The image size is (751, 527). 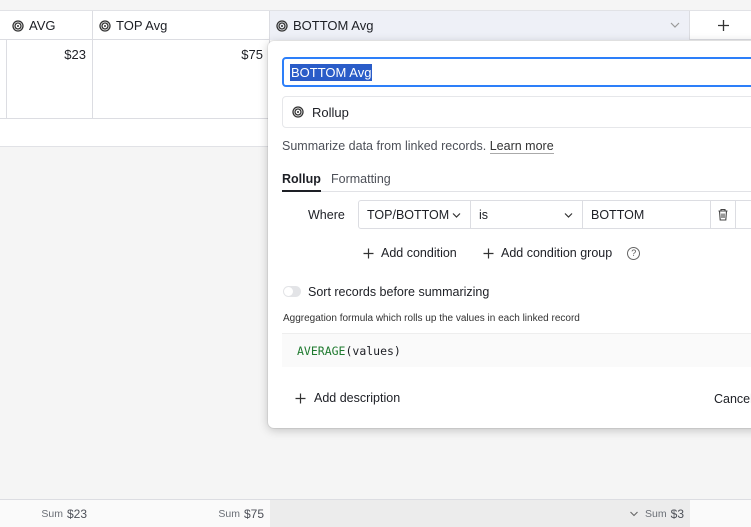 I want to click on summary-value: $23, so click(x=76, y=513).